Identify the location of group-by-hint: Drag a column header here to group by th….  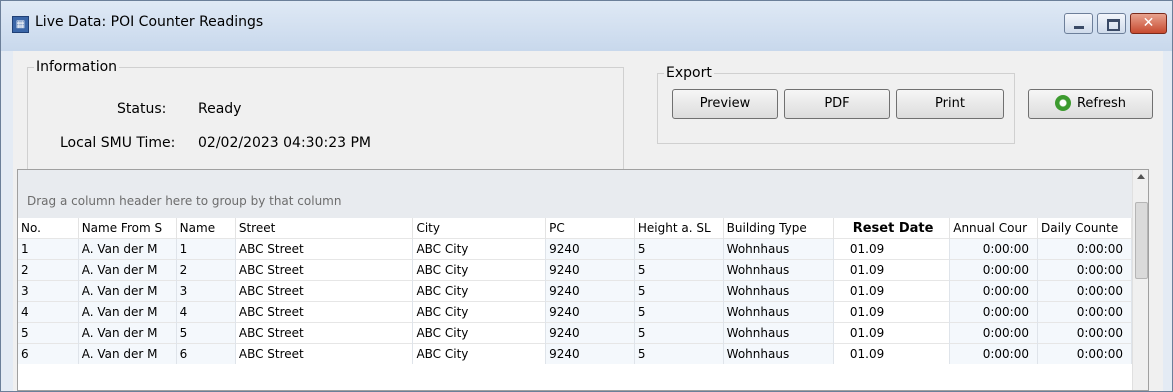
(184, 201).